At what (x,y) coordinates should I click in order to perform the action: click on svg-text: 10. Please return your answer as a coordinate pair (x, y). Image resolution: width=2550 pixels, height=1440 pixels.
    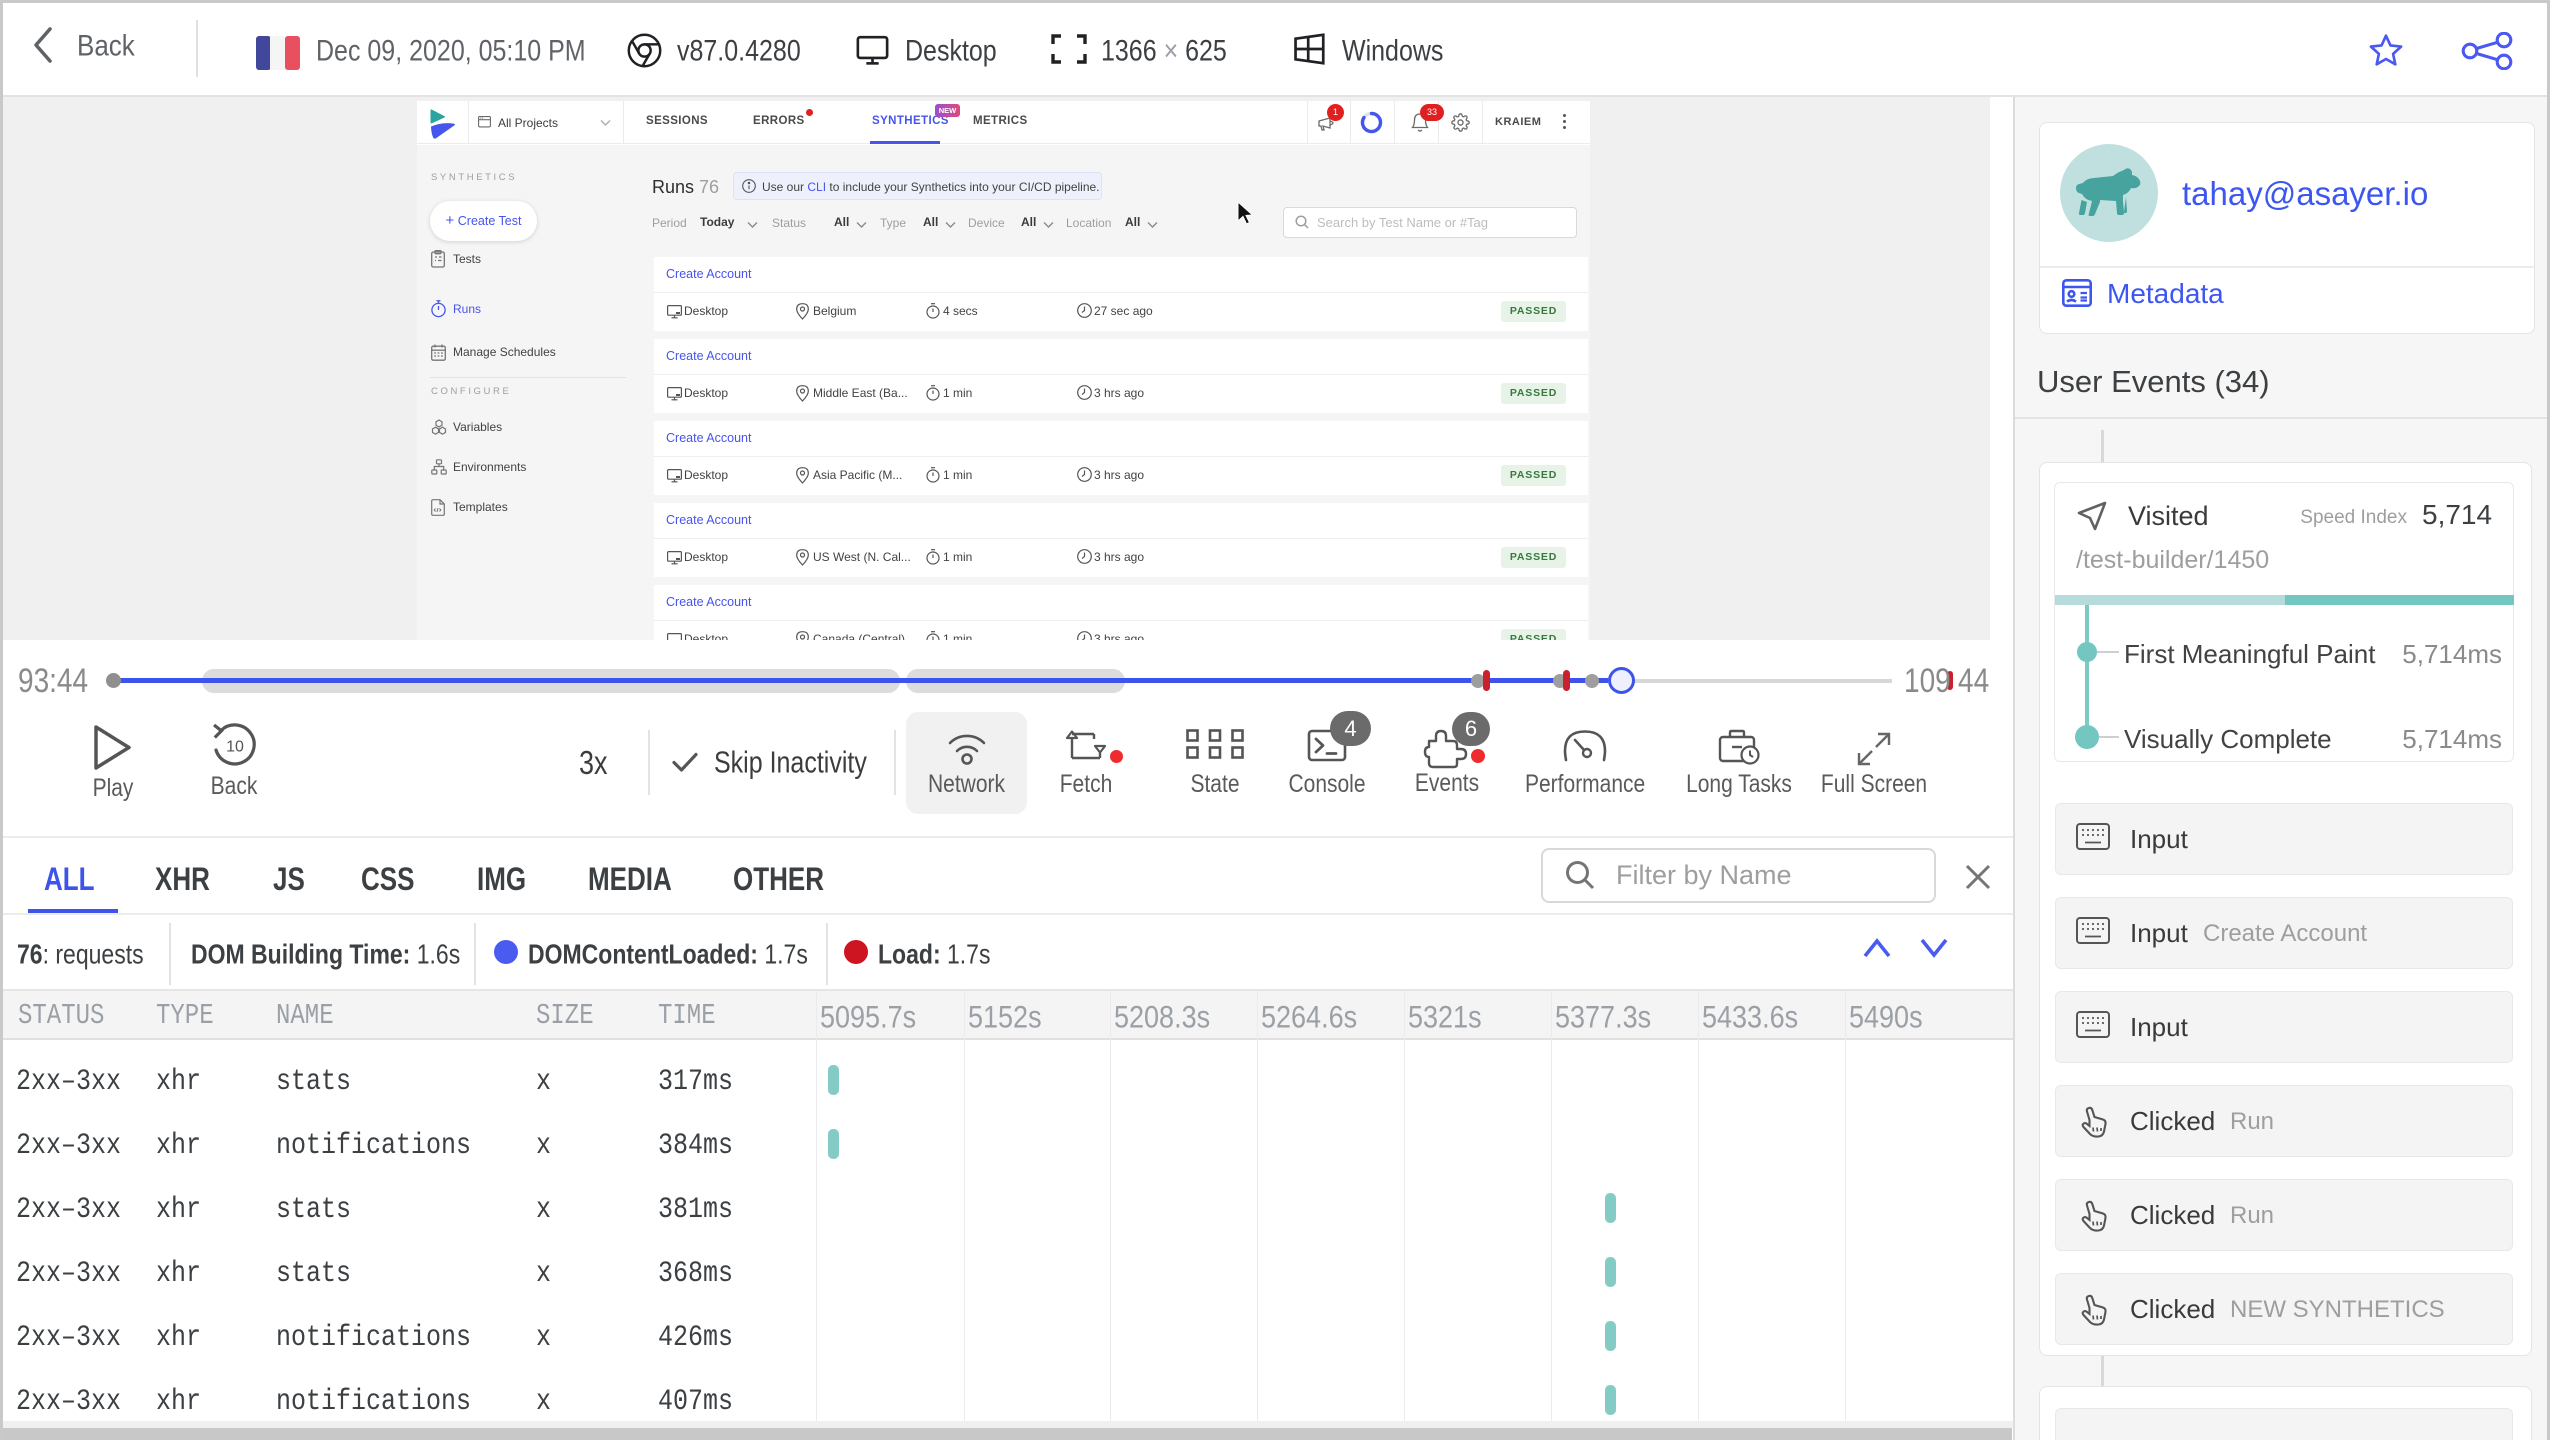
    Looking at the image, I should click on (235, 747).